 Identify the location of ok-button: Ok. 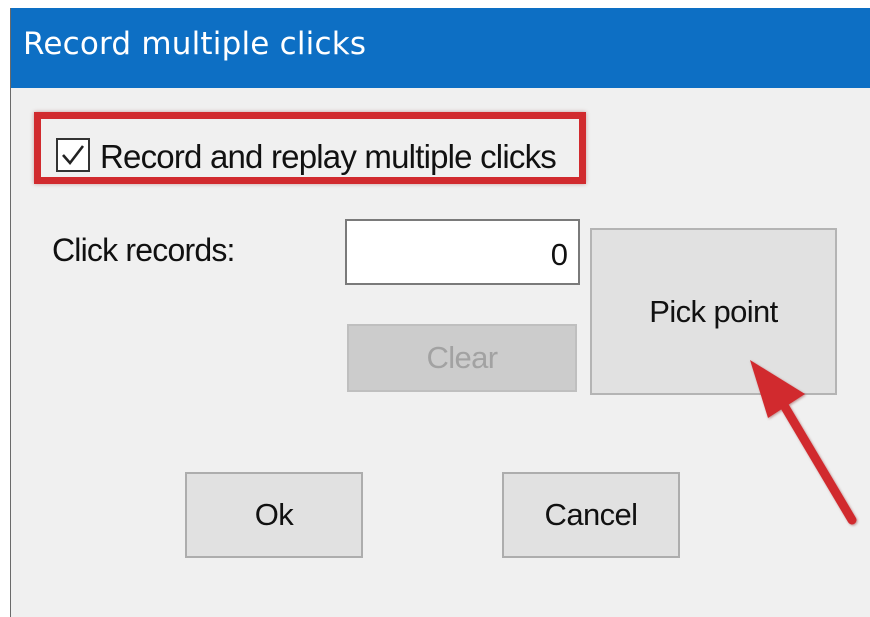
(274, 515).